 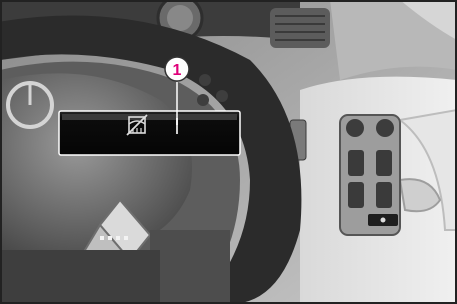 I want to click on callout-badge: 1, so click(x=177, y=69).